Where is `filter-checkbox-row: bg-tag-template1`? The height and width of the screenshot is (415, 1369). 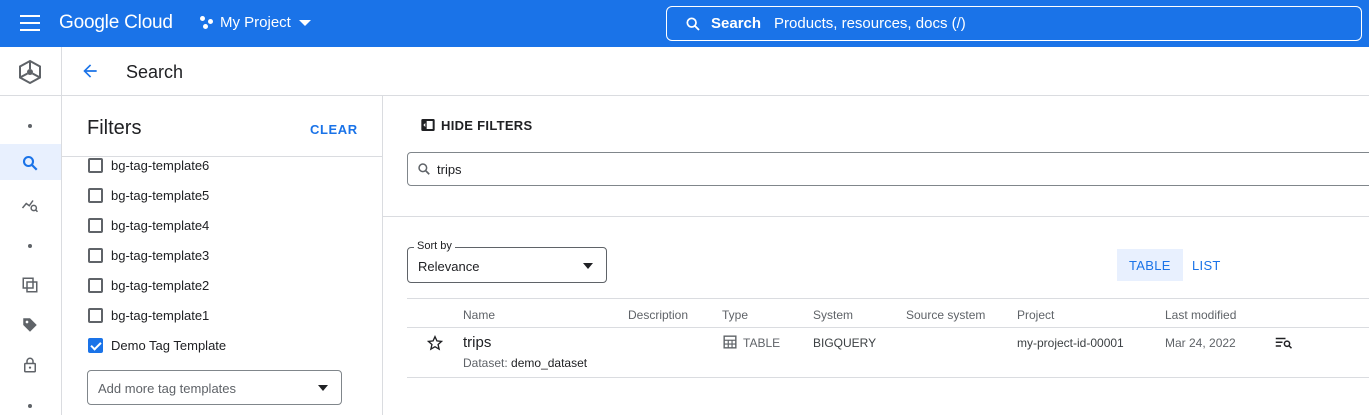
filter-checkbox-row: bg-tag-template1 is located at coordinates (148, 315).